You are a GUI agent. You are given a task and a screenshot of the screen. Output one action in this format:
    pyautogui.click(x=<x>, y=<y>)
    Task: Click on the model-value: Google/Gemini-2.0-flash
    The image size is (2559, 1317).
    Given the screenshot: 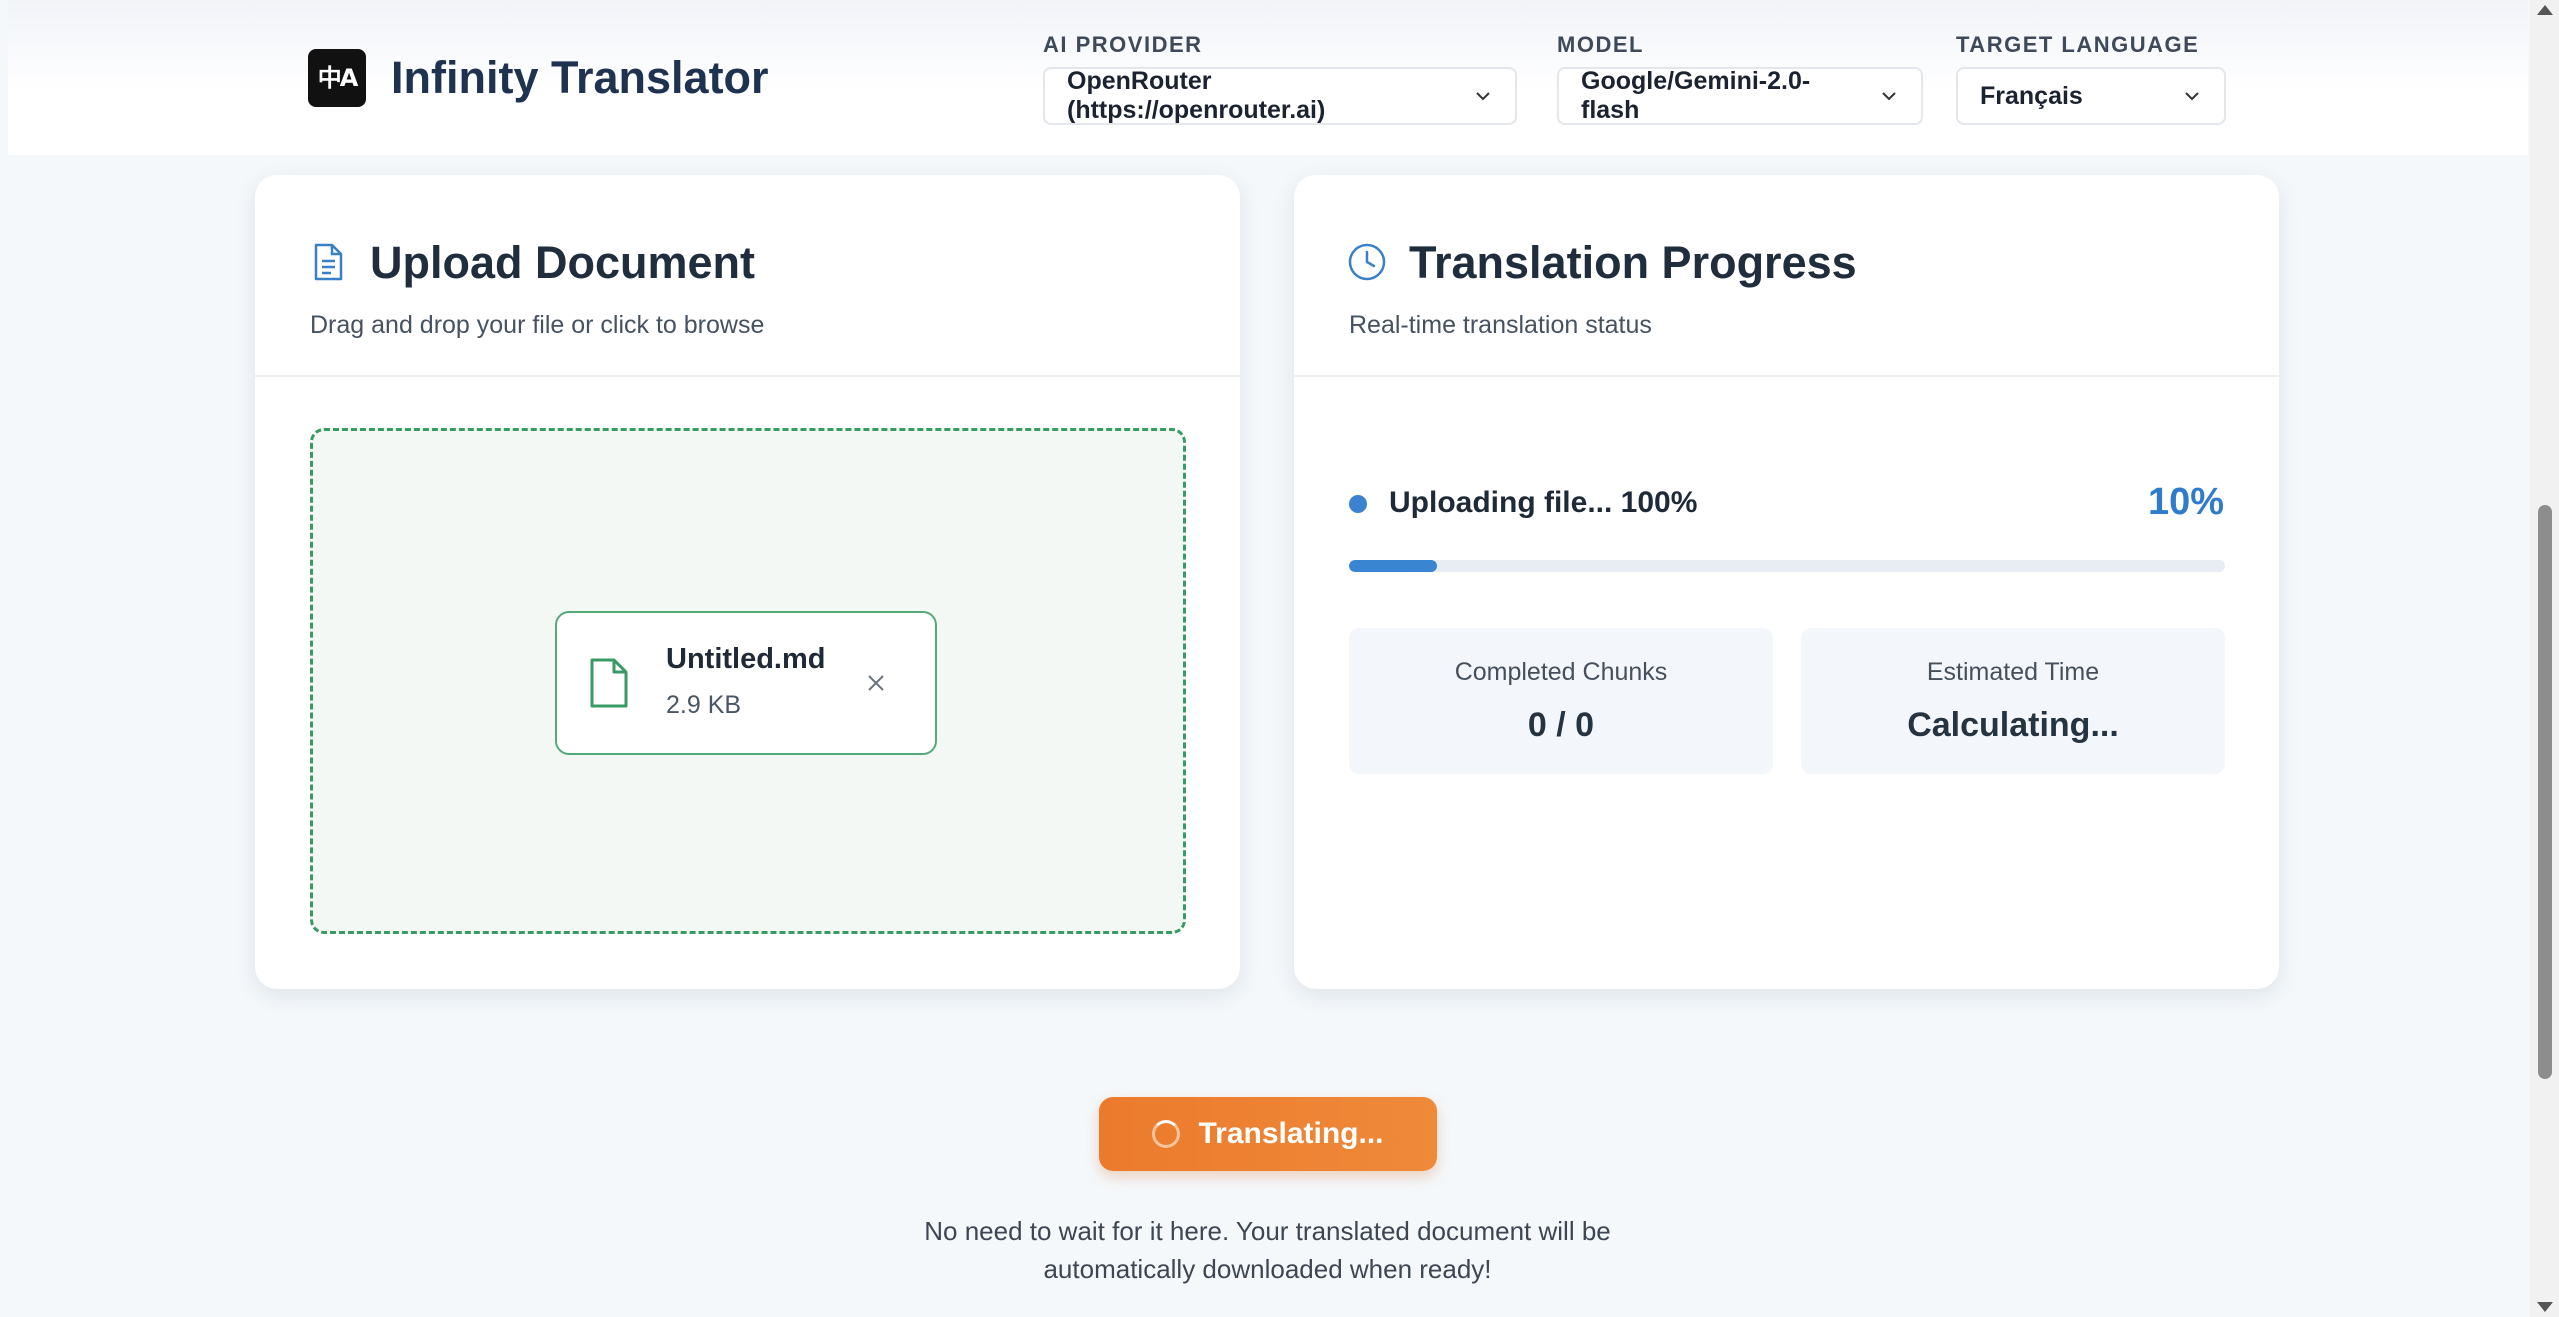 What is the action you would take?
    pyautogui.click(x=1696, y=95)
    